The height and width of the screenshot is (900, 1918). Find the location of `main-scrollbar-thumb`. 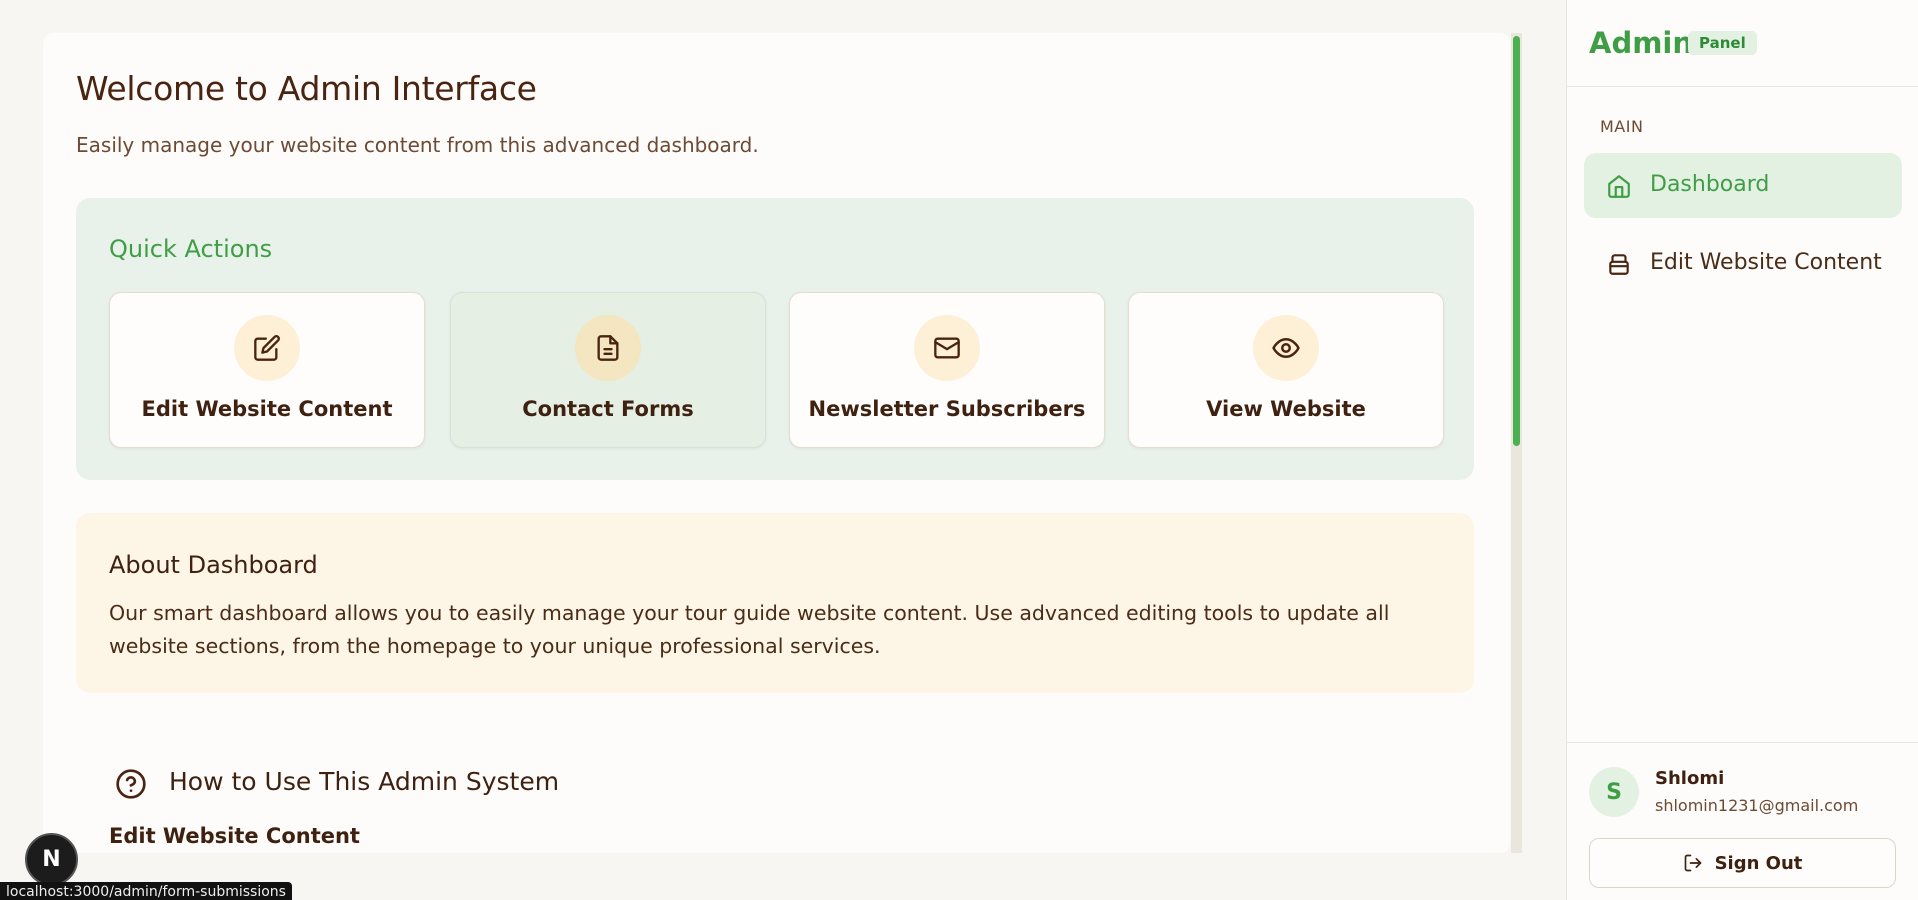

main-scrollbar-thumb is located at coordinates (1516, 241).